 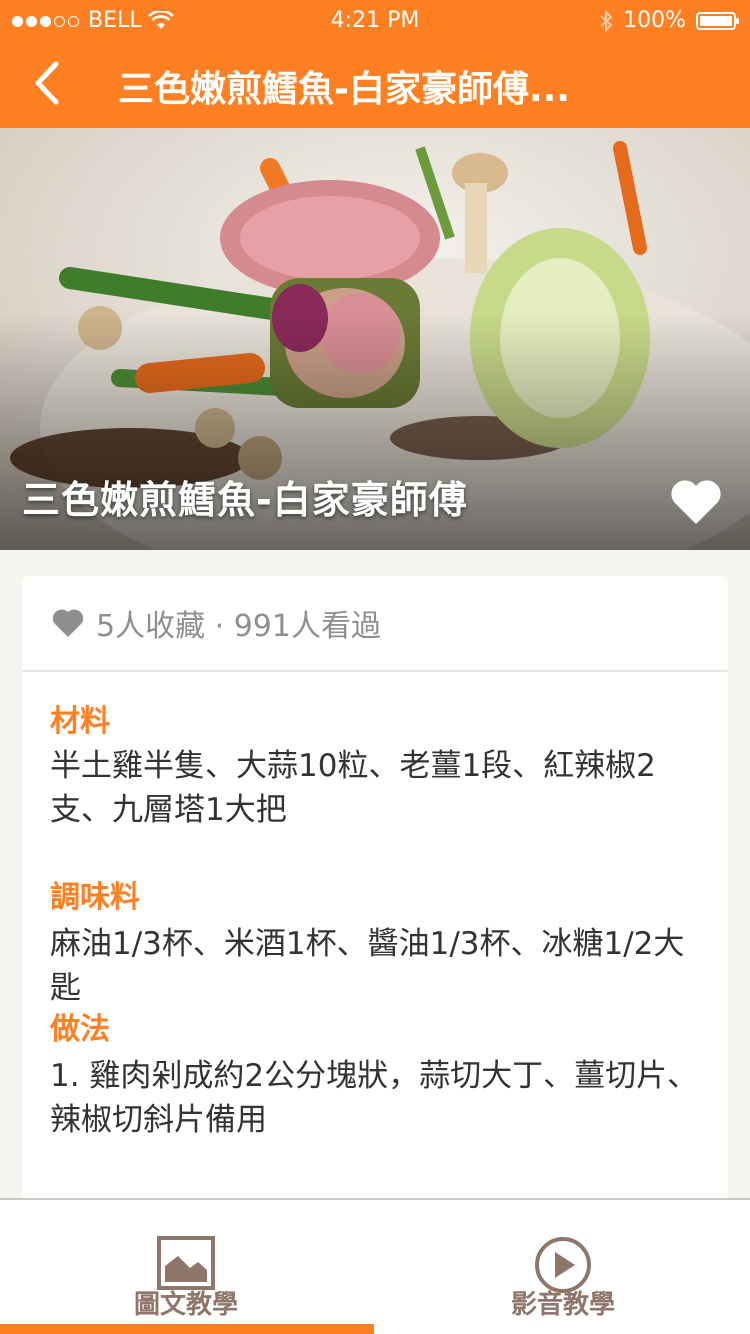 I want to click on ingredients-body: 半土雞半隻、大蒜10粒、老薑1段、紅辣椒2支、九層塔1大把, so click(x=353, y=788).